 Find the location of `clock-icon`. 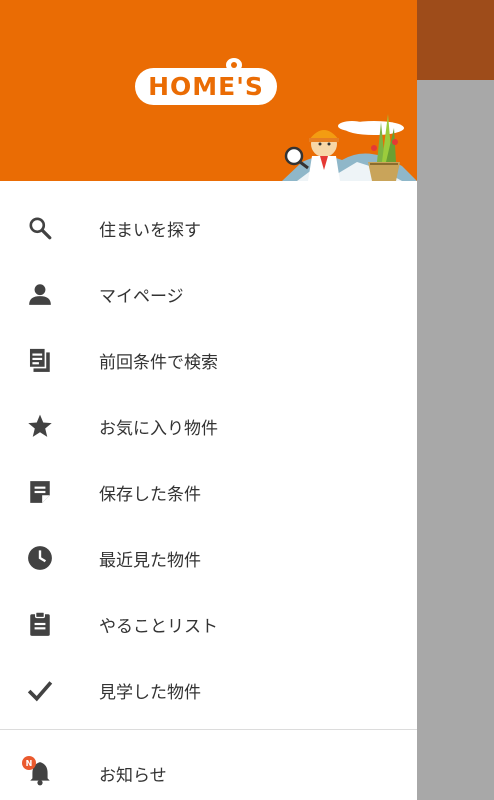

clock-icon is located at coordinates (40, 558).